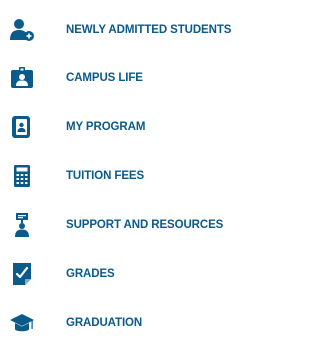 The image size is (320, 364). I want to click on menu-item-label: NEWLY ADMITTED STUDENTS, so click(149, 30).